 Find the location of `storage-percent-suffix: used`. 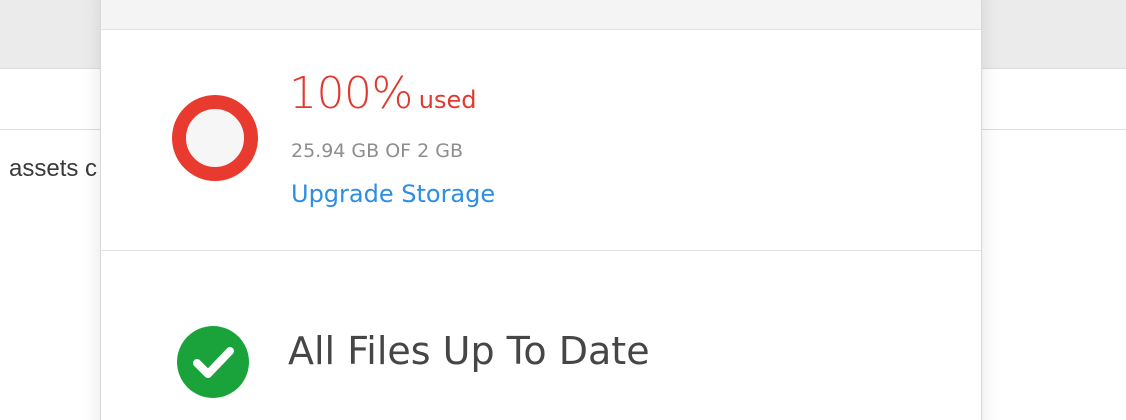

storage-percent-suffix: used is located at coordinates (447, 100).